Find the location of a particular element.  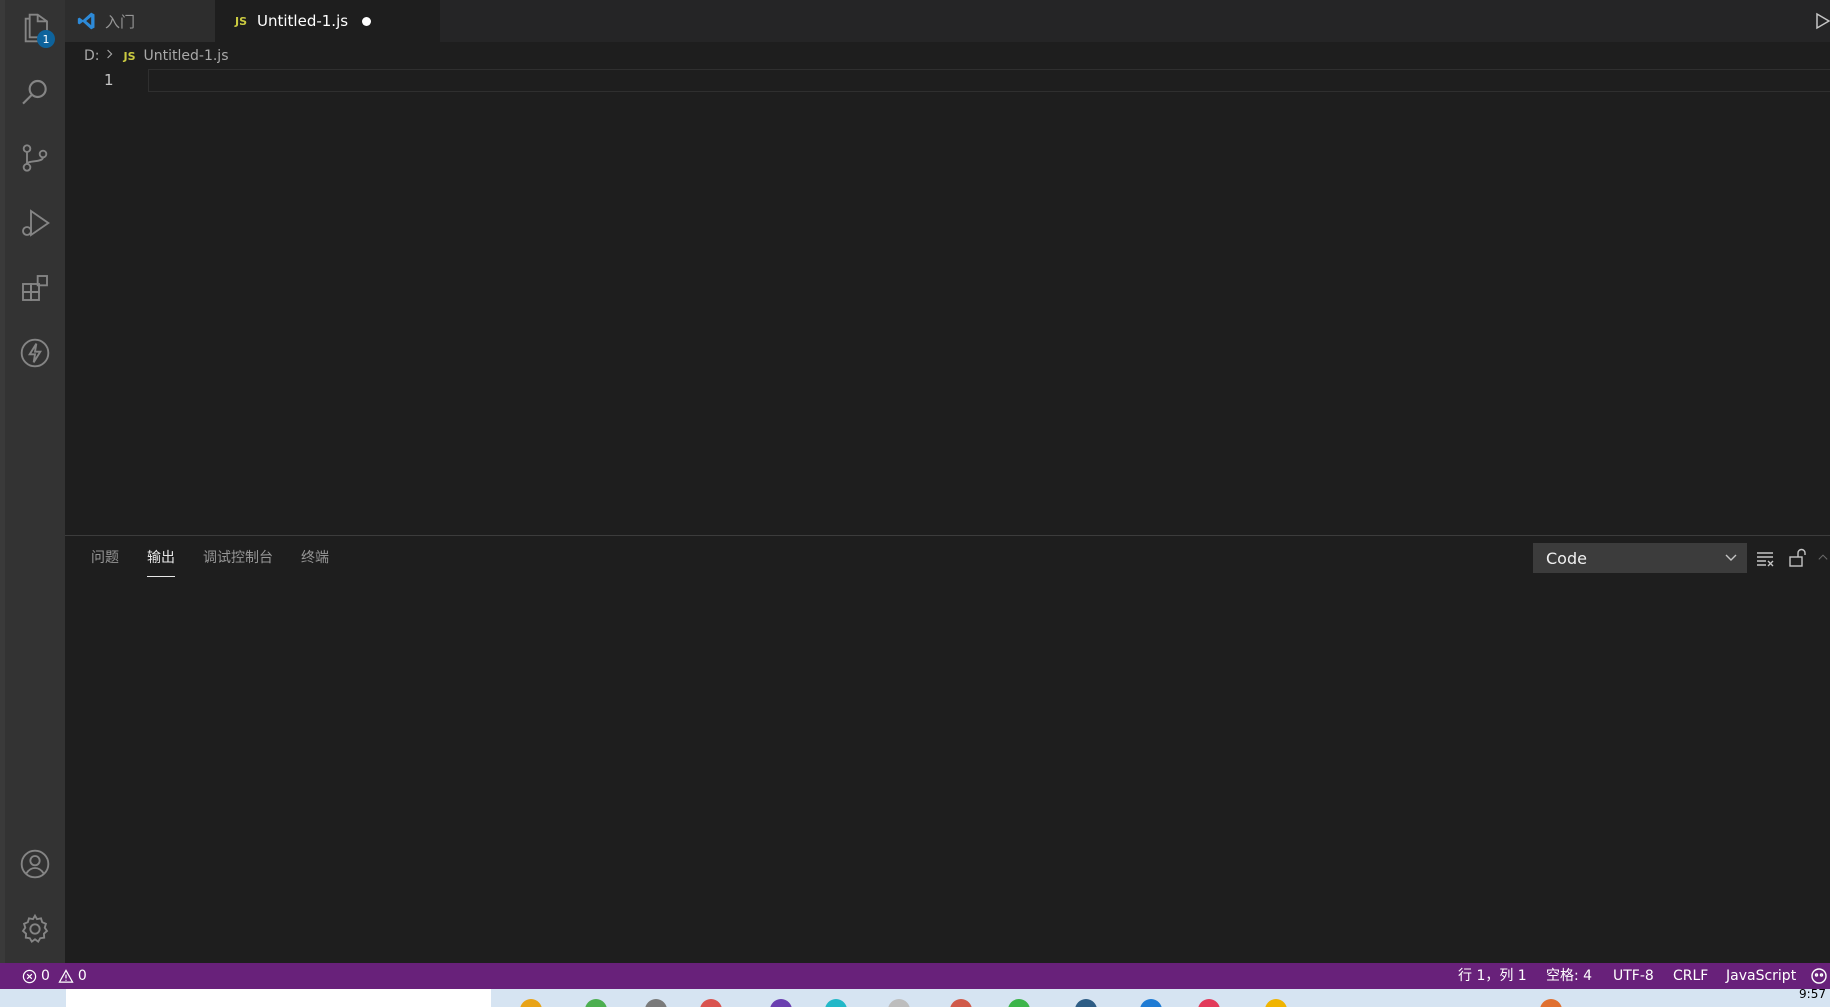

language-mode: JavaScript is located at coordinates (1761, 976).